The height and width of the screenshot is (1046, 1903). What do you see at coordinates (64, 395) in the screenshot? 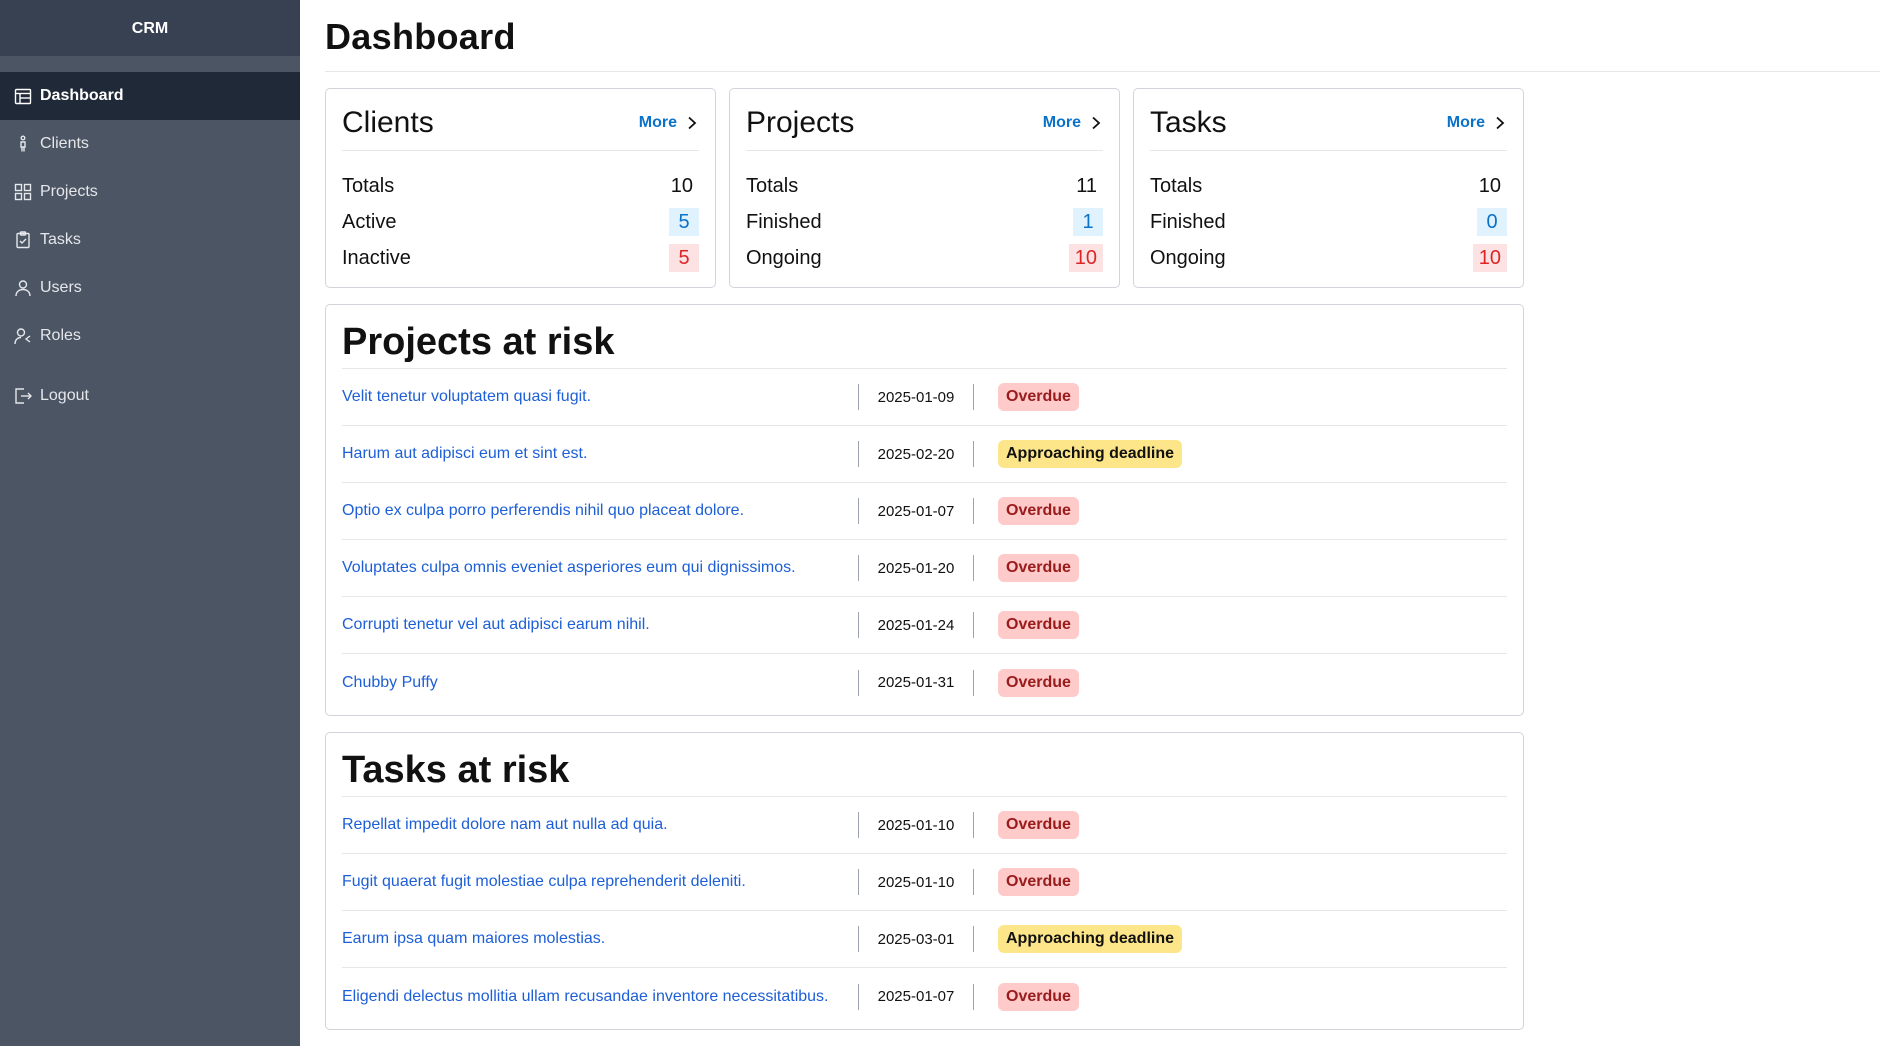
I see `logout-label: Logout` at bounding box center [64, 395].